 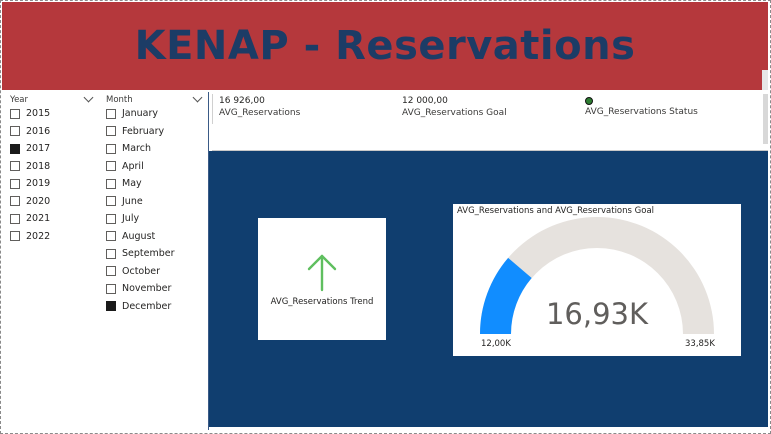 What do you see at coordinates (322, 302) in the screenshot?
I see `trend-label: AVG_Reservations Trend` at bounding box center [322, 302].